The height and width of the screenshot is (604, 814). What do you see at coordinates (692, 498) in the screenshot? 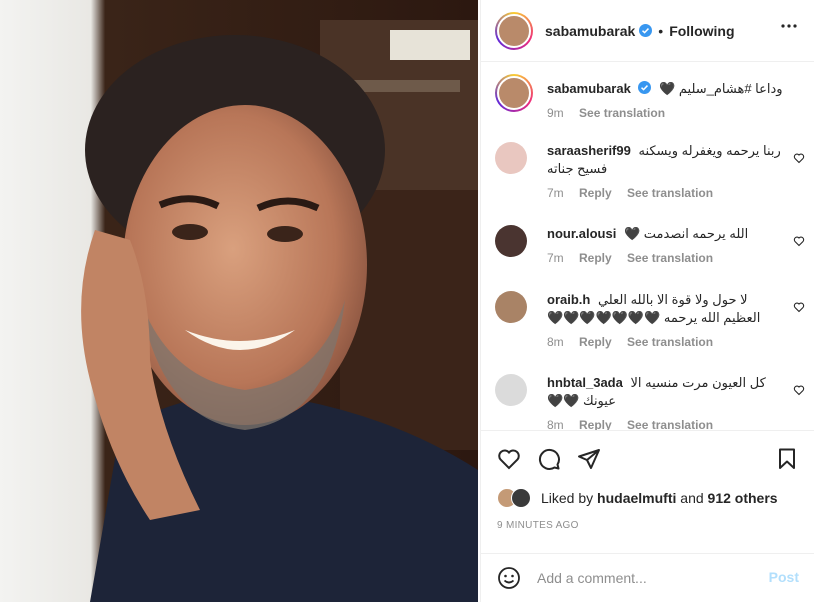
I see `likes-and: and` at bounding box center [692, 498].